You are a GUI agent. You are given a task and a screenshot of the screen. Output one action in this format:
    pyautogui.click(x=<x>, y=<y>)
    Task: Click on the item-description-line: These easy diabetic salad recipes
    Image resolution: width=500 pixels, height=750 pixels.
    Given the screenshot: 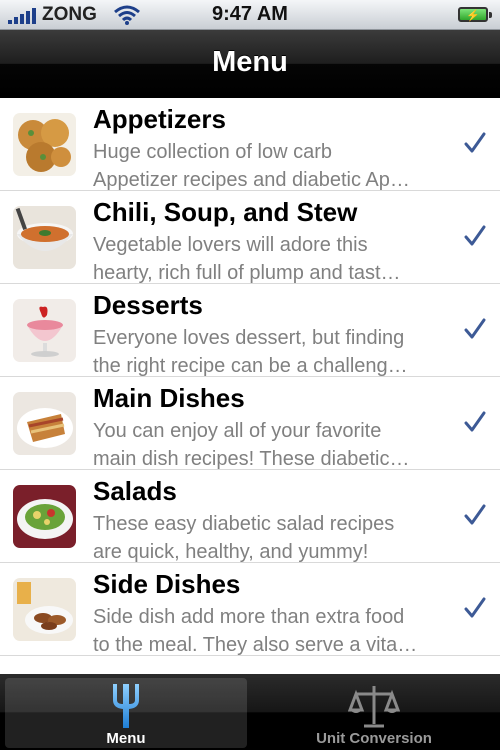 What is the action you would take?
    pyautogui.click(x=244, y=524)
    